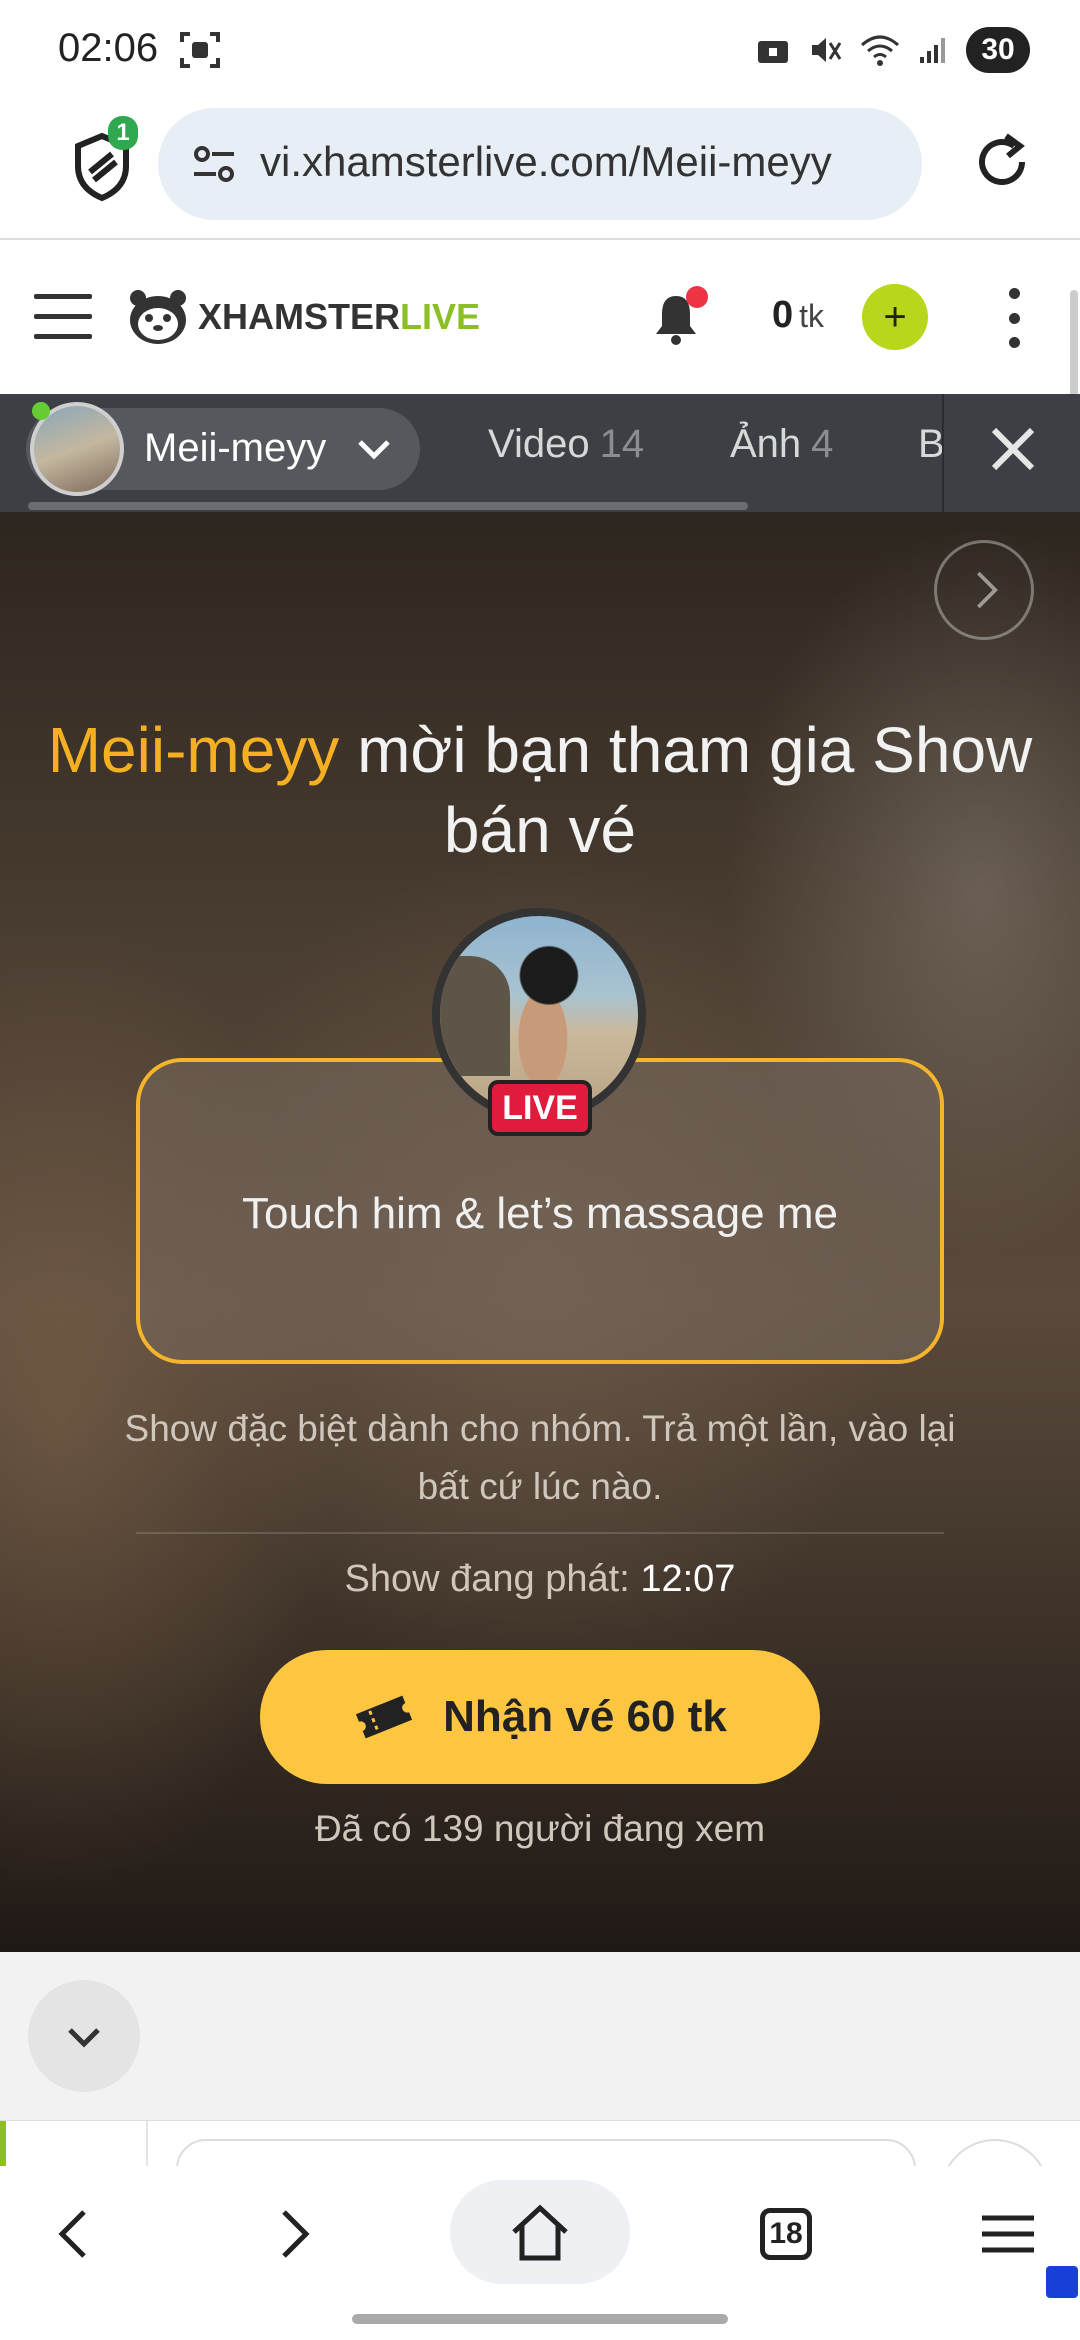  I want to click on forward-arrow-icon, so click(296, 2234).